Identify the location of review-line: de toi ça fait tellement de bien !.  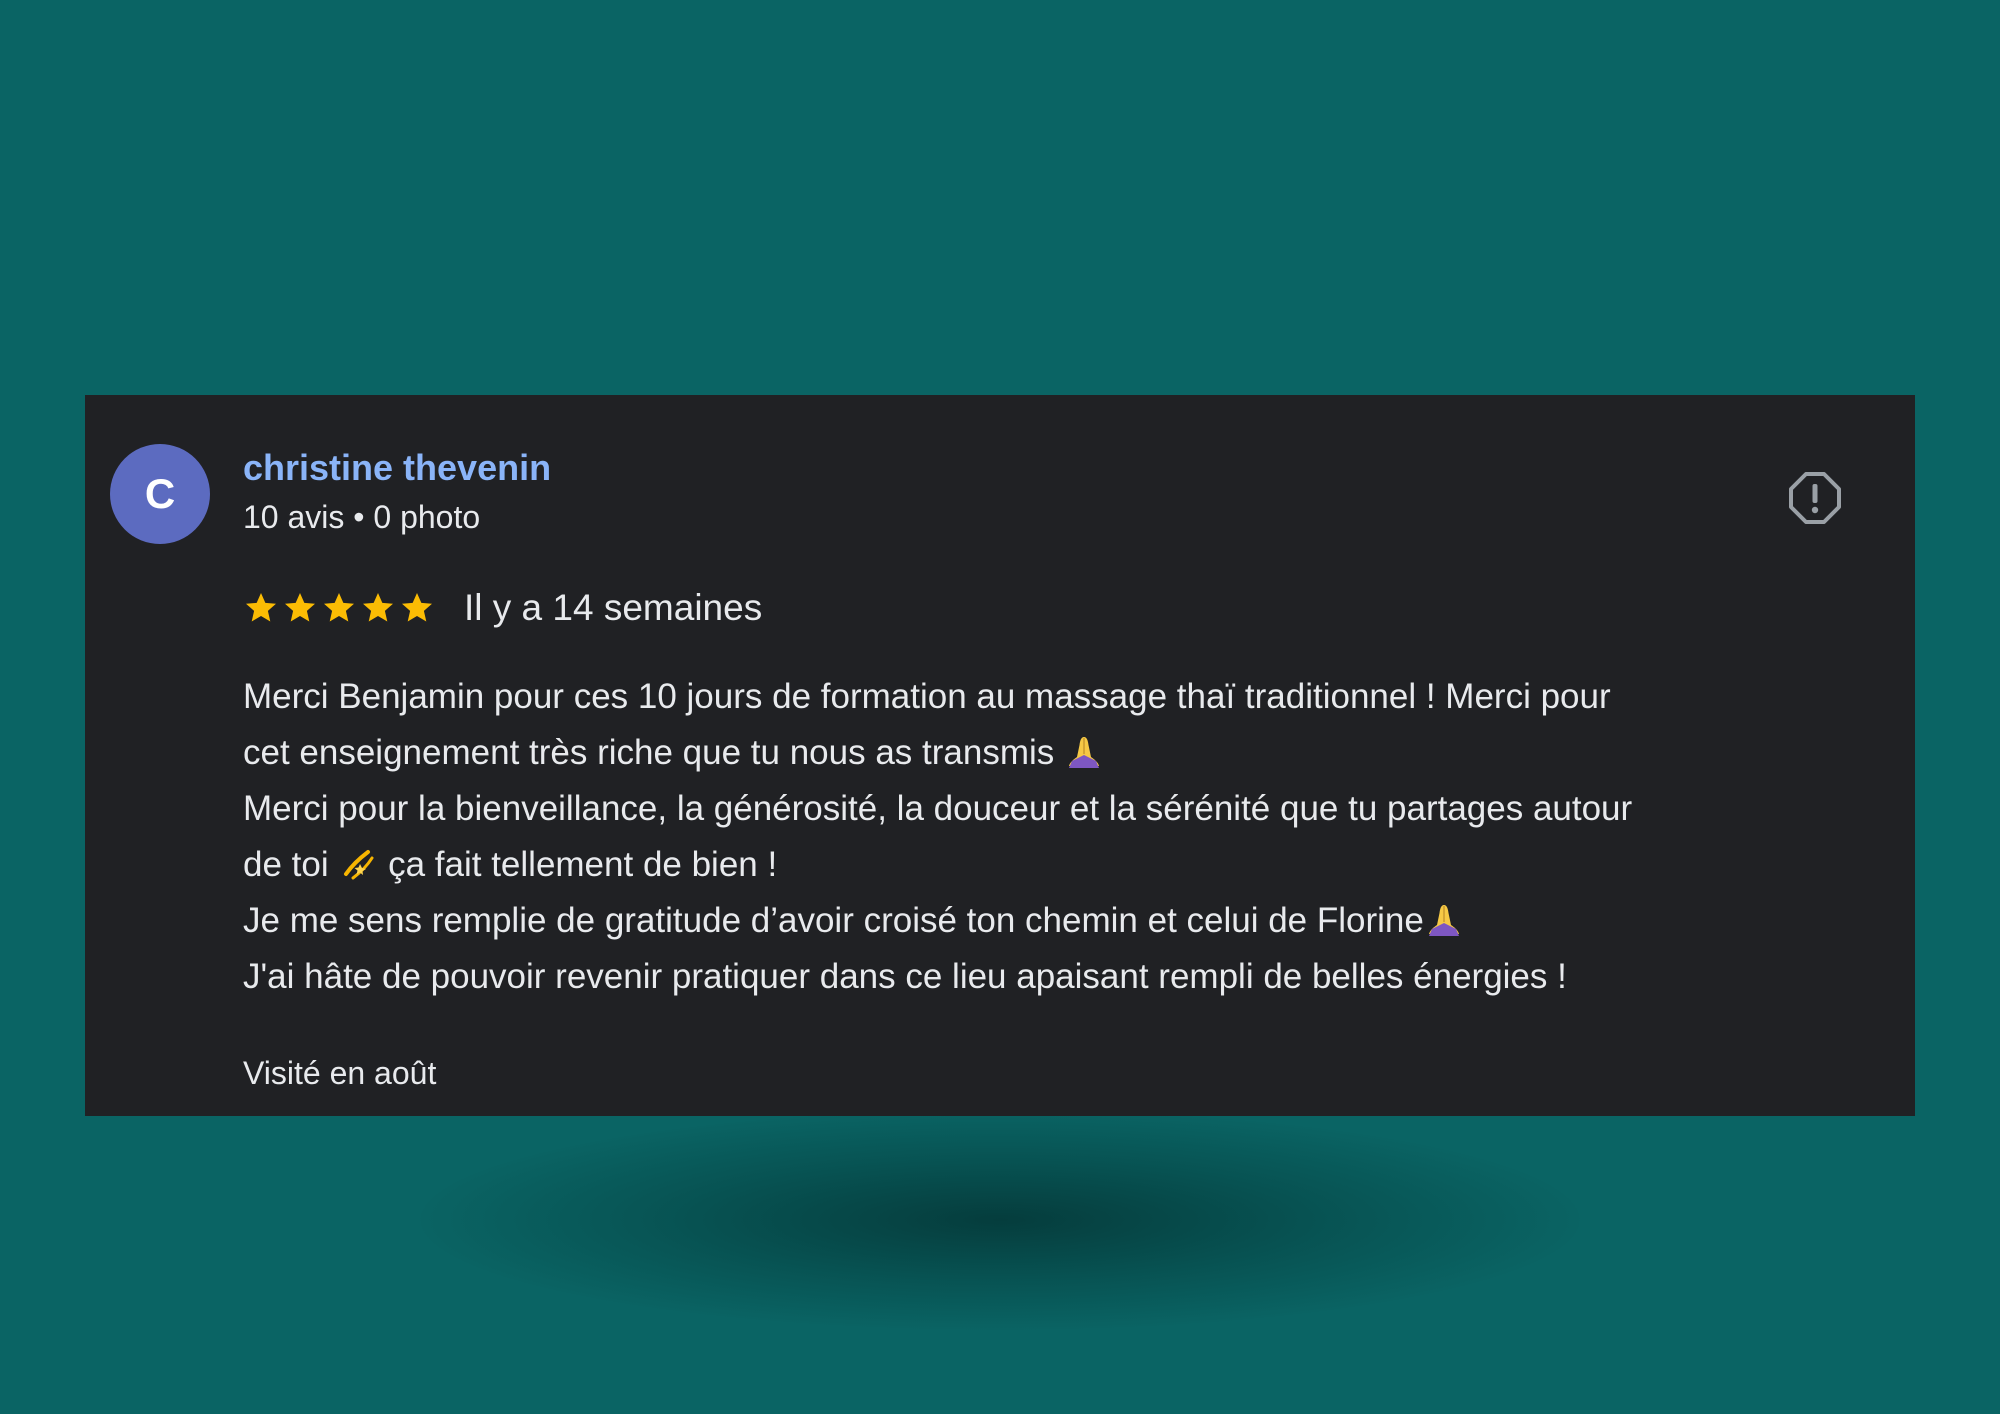
(1058, 865).